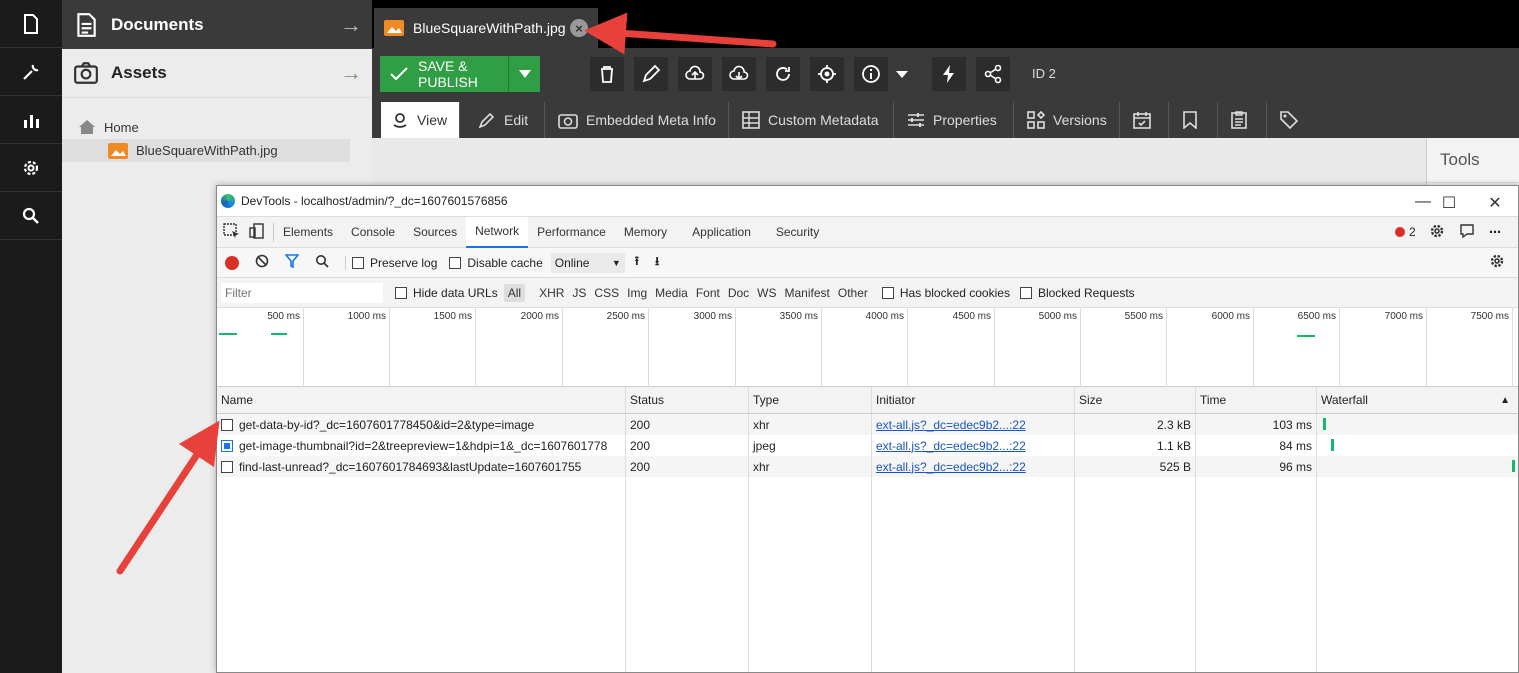 The height and width of the screenshot is (673, 1519). I want to click on column-header-initiator: Initiator, so click(973, 400).